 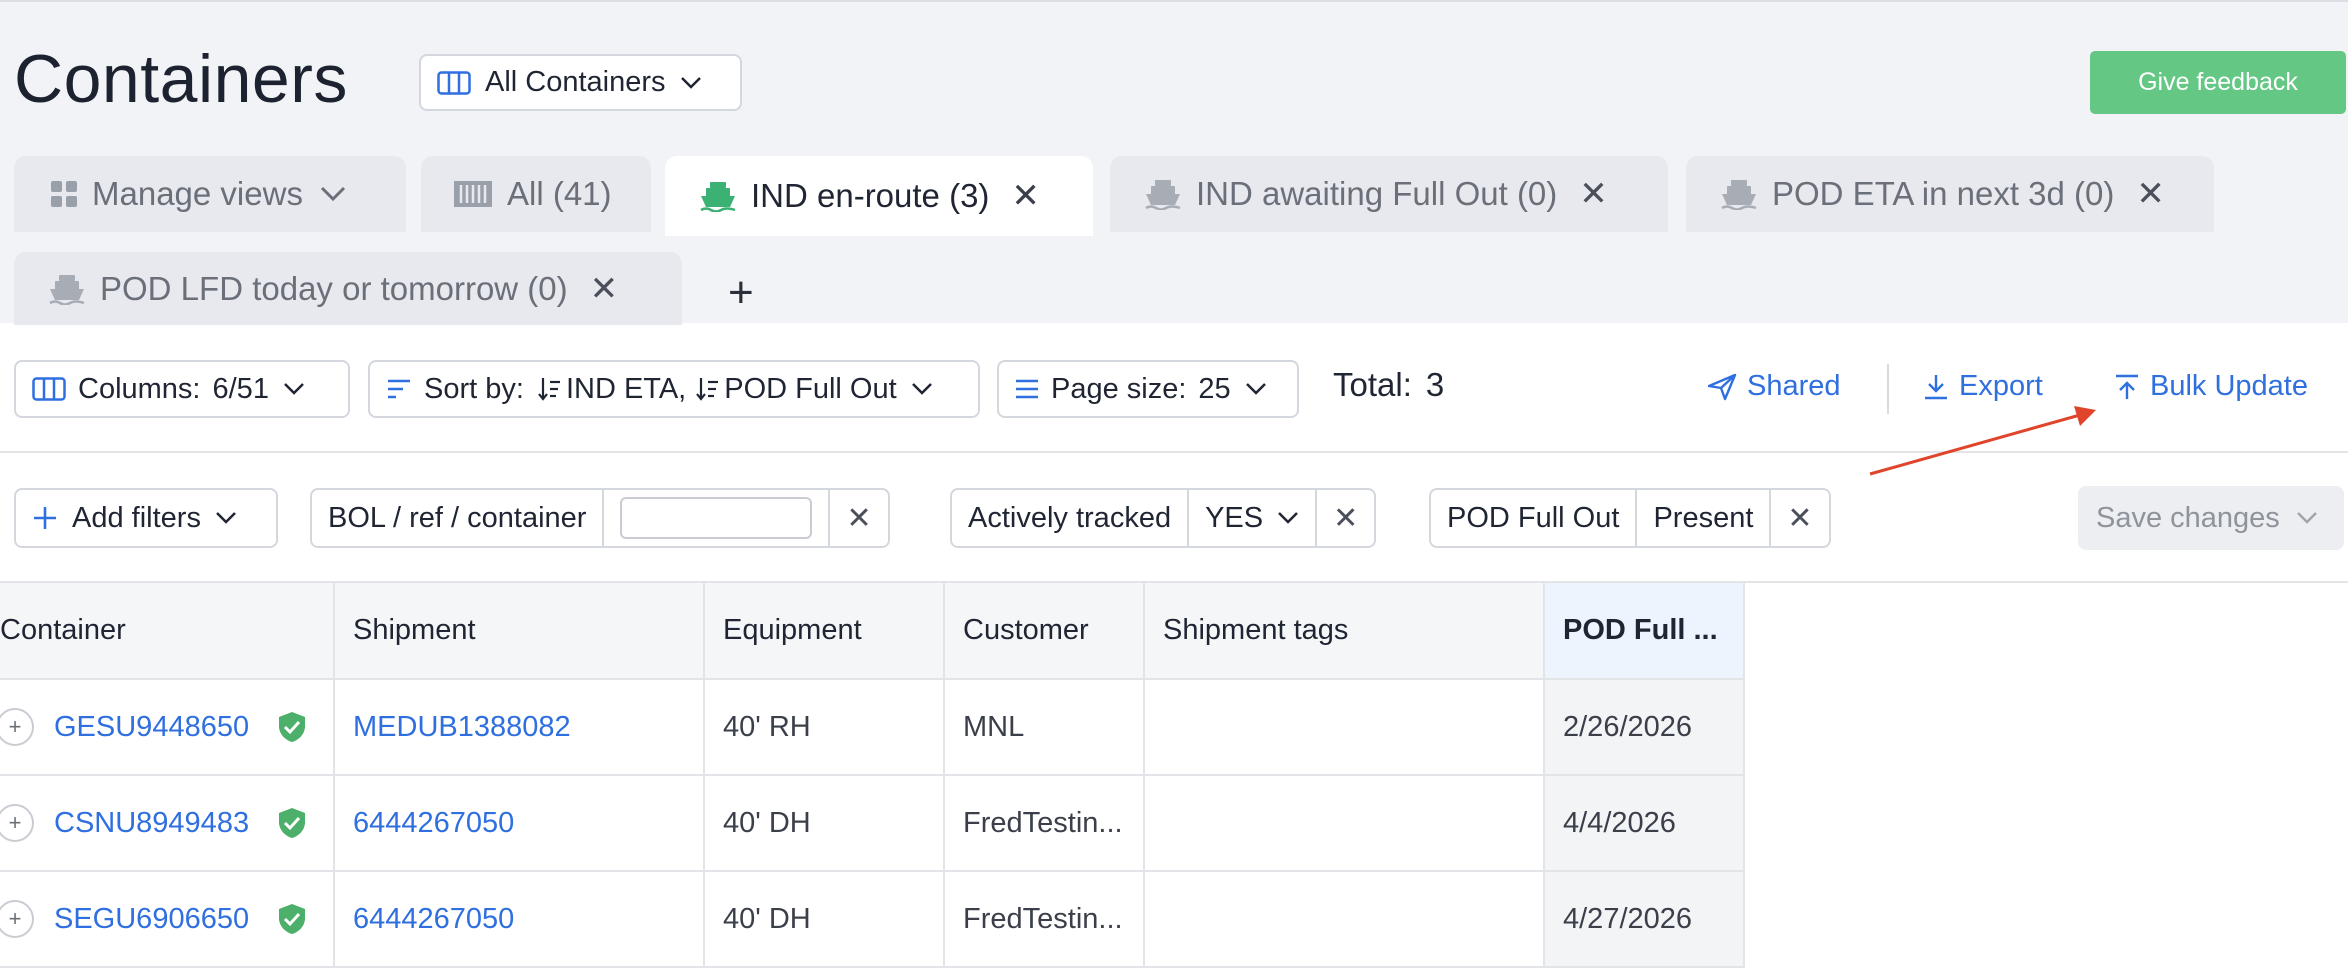 What do you see at coordinates (824, 727) in the screenshot?
I see `equipment-cell: 40' RH` at bounding box center [824, 727].